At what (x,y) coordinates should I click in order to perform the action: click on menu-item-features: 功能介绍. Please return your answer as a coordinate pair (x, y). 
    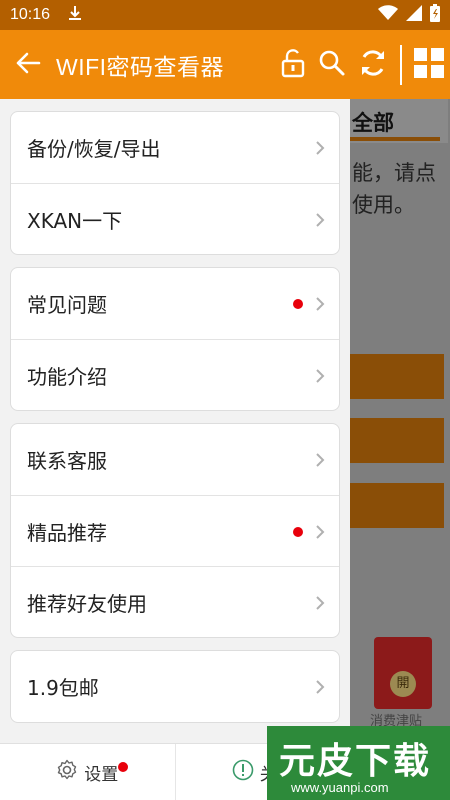
    Looking at the image, I should click on (175, 374).